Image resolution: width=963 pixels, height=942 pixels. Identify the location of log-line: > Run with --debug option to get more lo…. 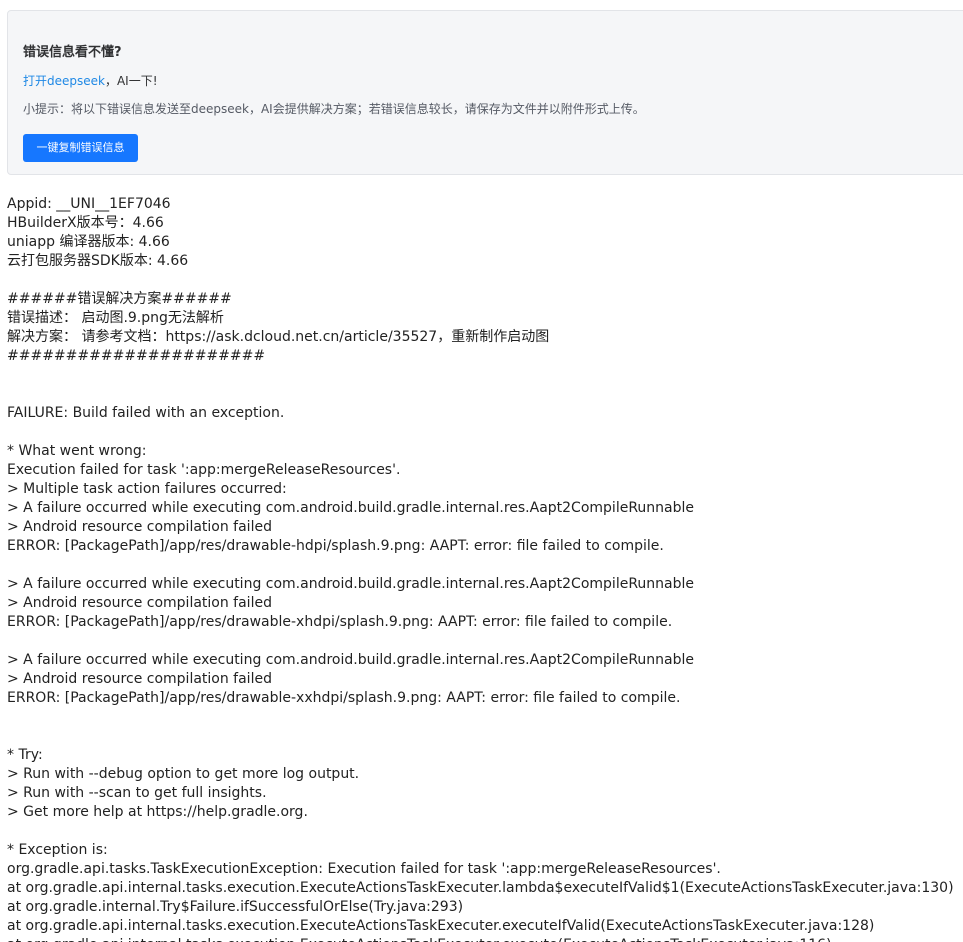
(183, 774).